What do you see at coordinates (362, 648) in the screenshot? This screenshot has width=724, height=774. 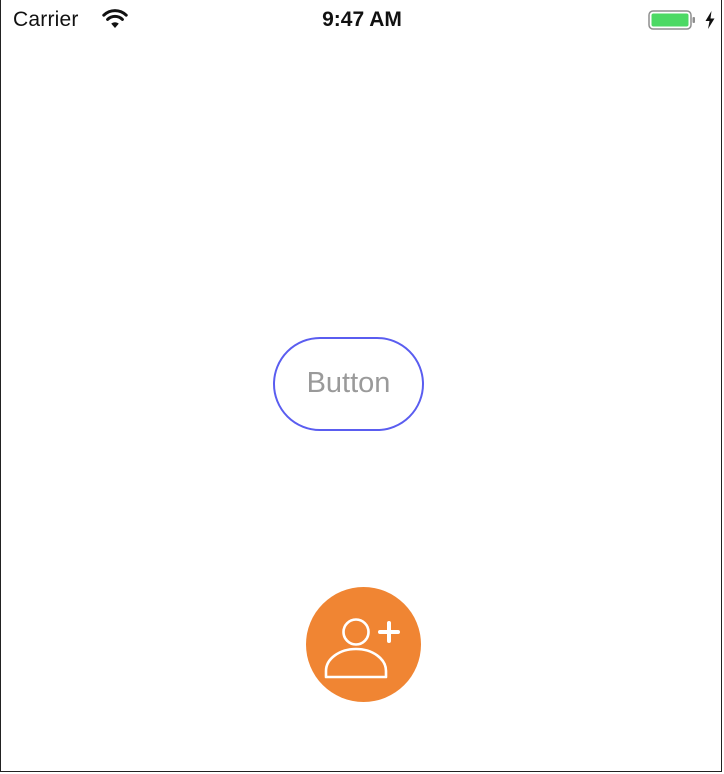 I see `add-user-icon` at bounding box center [362, 648].